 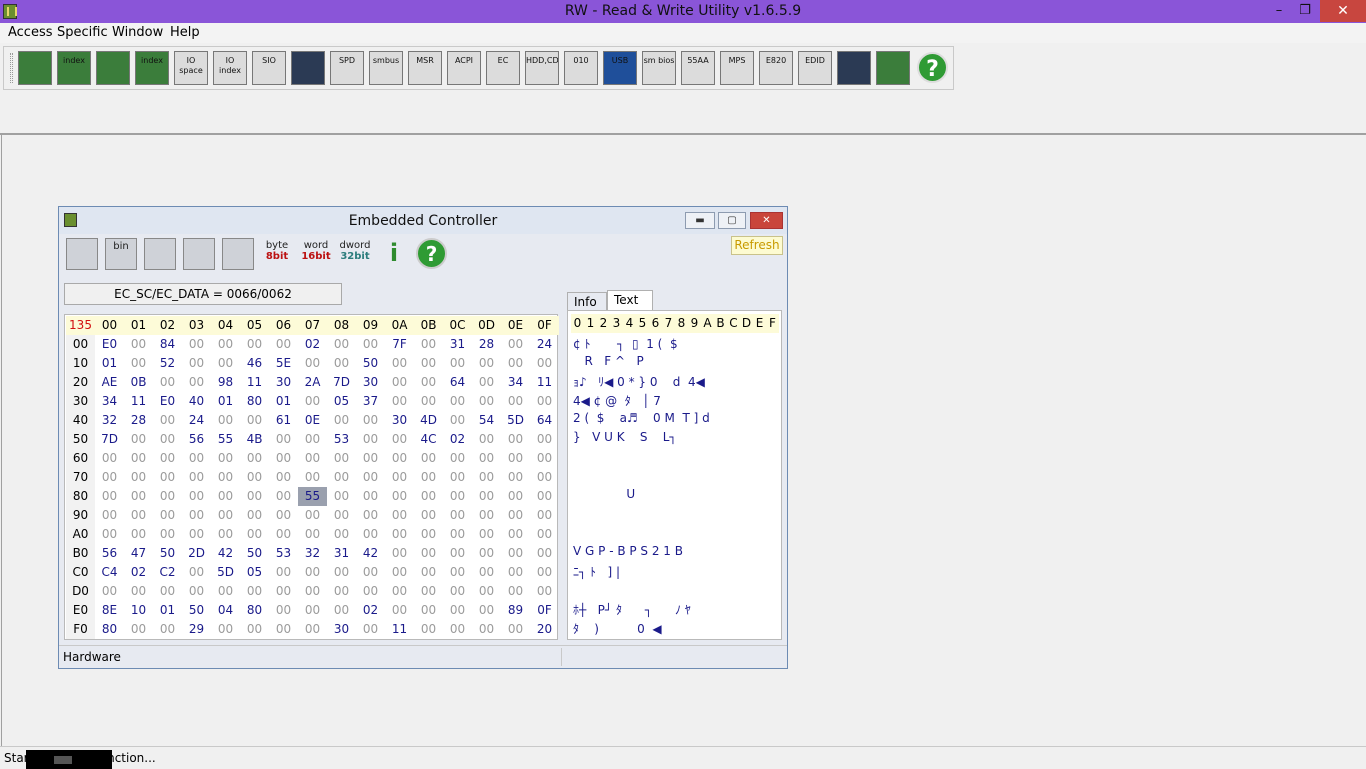 What do you see at coordinates (632, 609) in the screenshot?
I see `text-row: ﾎ┼ P┘ ﾀ ┐ ﾉ ﾔ` at bounding box center [632, 609].